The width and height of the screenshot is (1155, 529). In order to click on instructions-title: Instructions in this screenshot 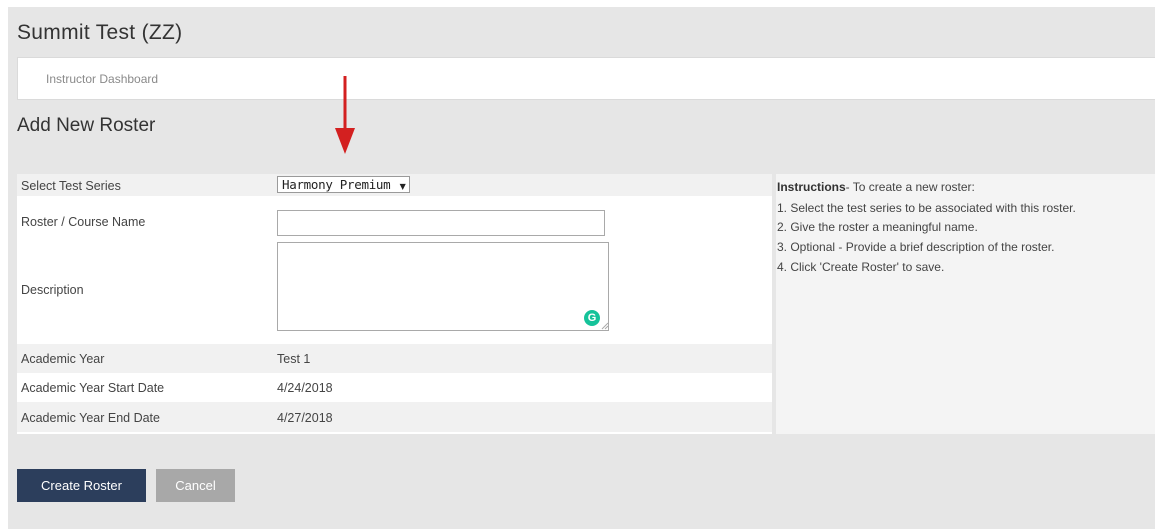, I will do `click(811, 187)`.